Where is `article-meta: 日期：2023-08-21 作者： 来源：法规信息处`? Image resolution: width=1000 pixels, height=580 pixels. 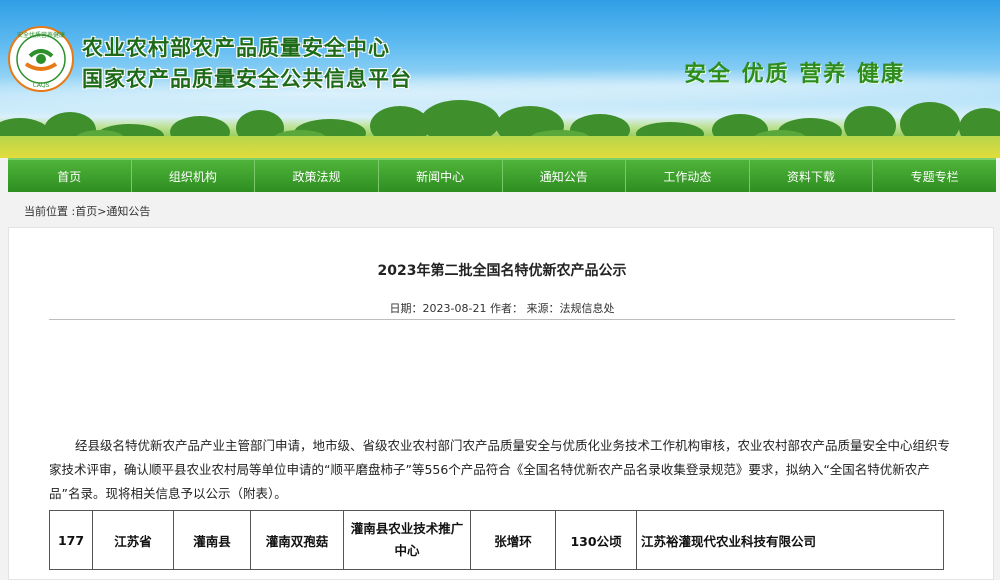 article-meta: 日期：2023-08-21 作者： 来源：法规信息处 is located at coordinates (502, 308).